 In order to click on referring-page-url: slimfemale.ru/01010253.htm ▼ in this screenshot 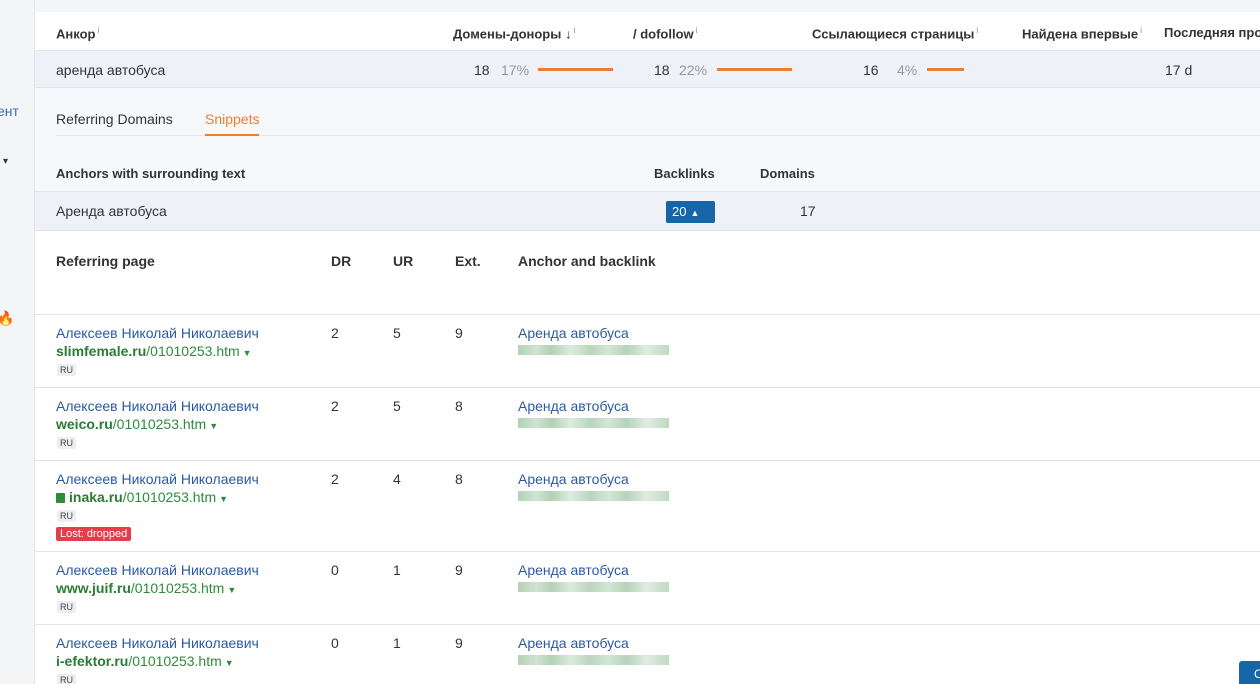, I will do `click(154, 351)`.